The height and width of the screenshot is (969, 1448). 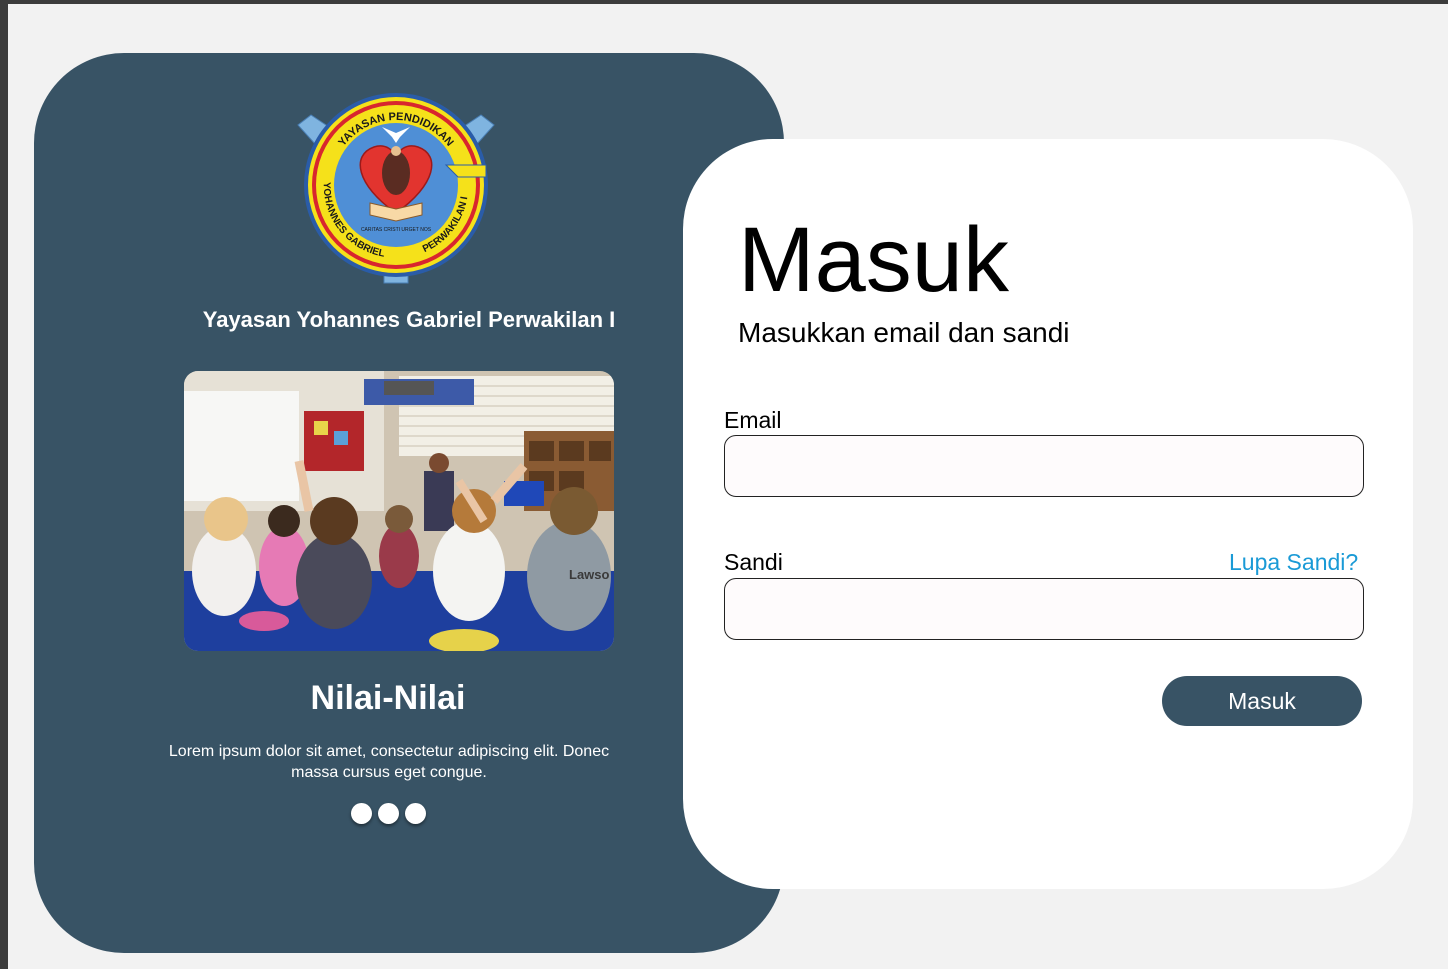 I want to click on login-button: Masuk, so click(x=1262, y=701).